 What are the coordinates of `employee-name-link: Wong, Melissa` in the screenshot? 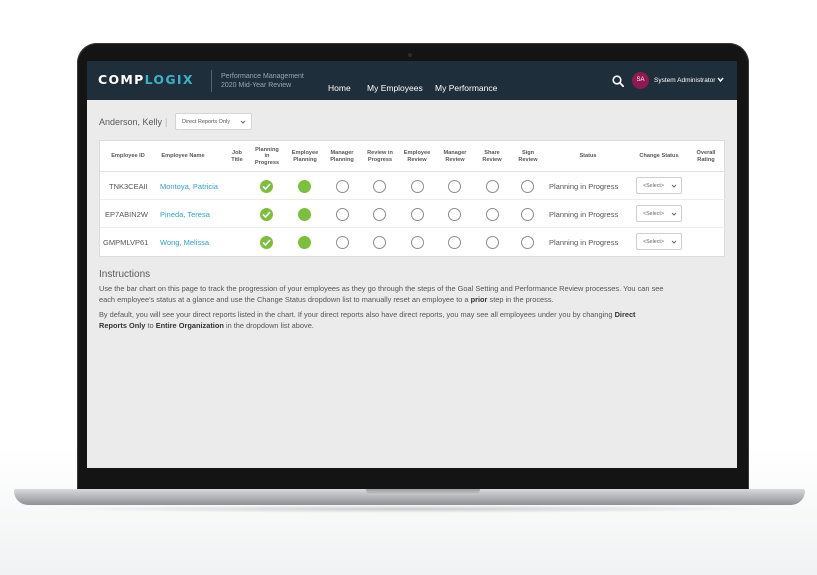 It's located at (184, 242).